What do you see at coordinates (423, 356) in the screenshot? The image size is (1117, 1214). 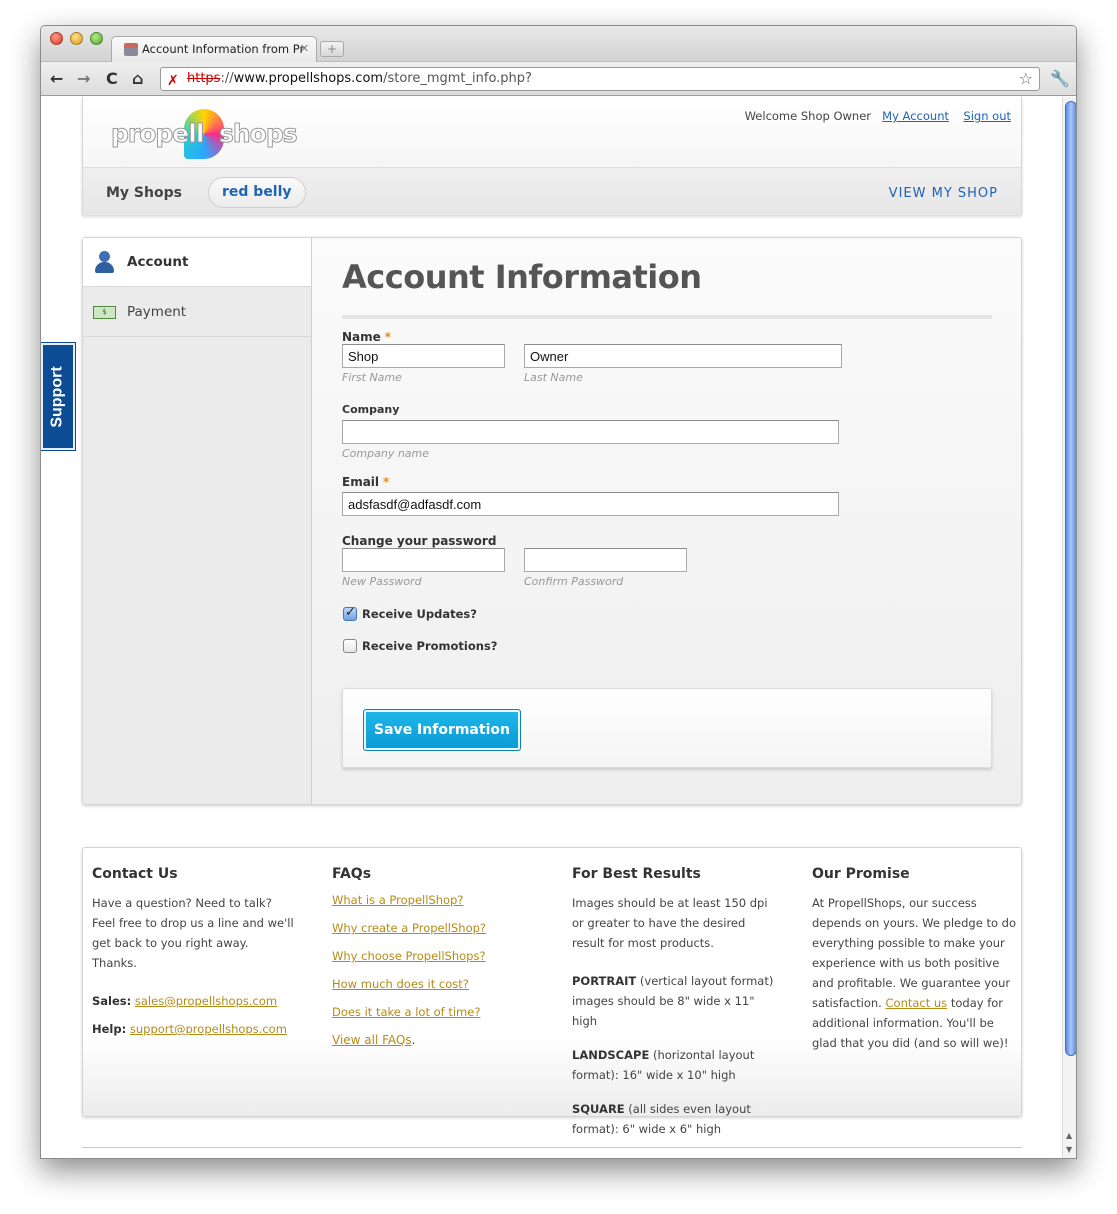 I see `first-name-field` at bounding box center [423, 356].